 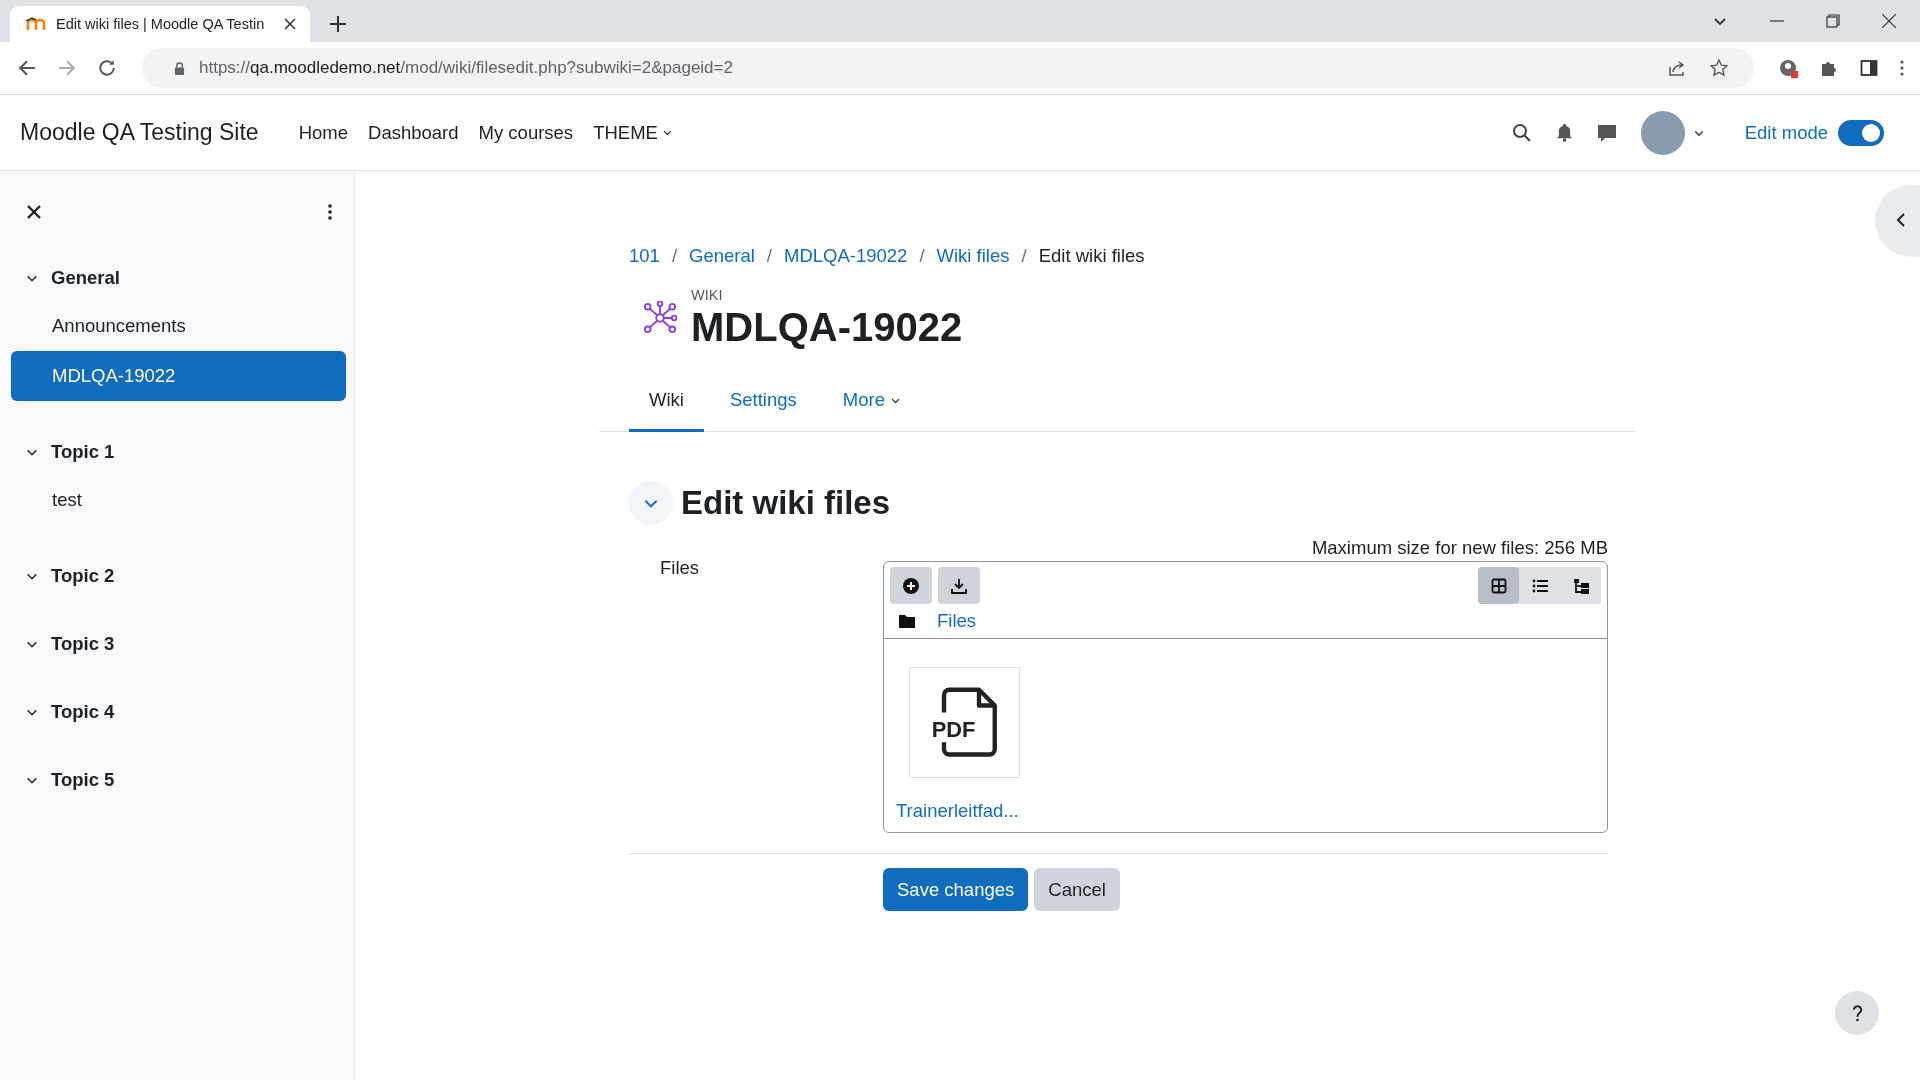 I want to click on site-name: Moodle QA Testing Site, so click(x=139, y=132).